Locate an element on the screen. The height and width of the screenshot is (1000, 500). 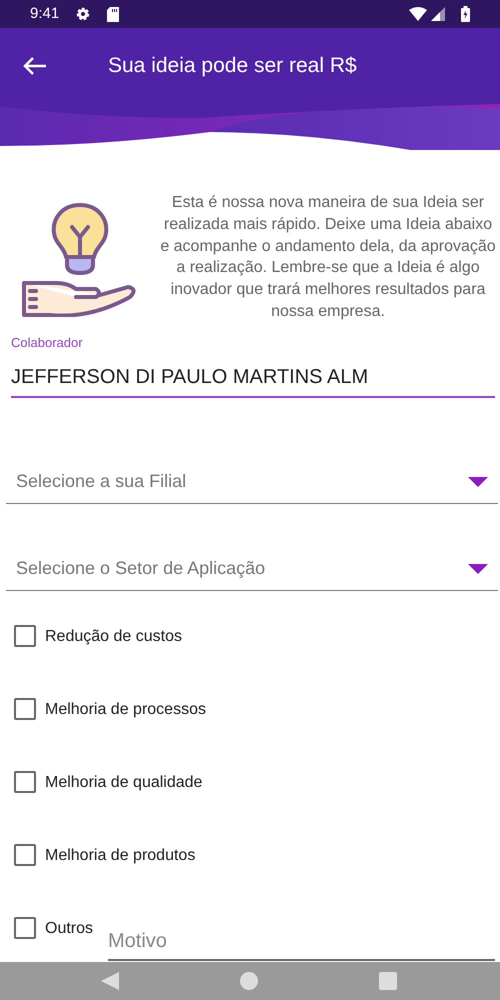
time-text: 9:41 is located at coordinates (45, 14).